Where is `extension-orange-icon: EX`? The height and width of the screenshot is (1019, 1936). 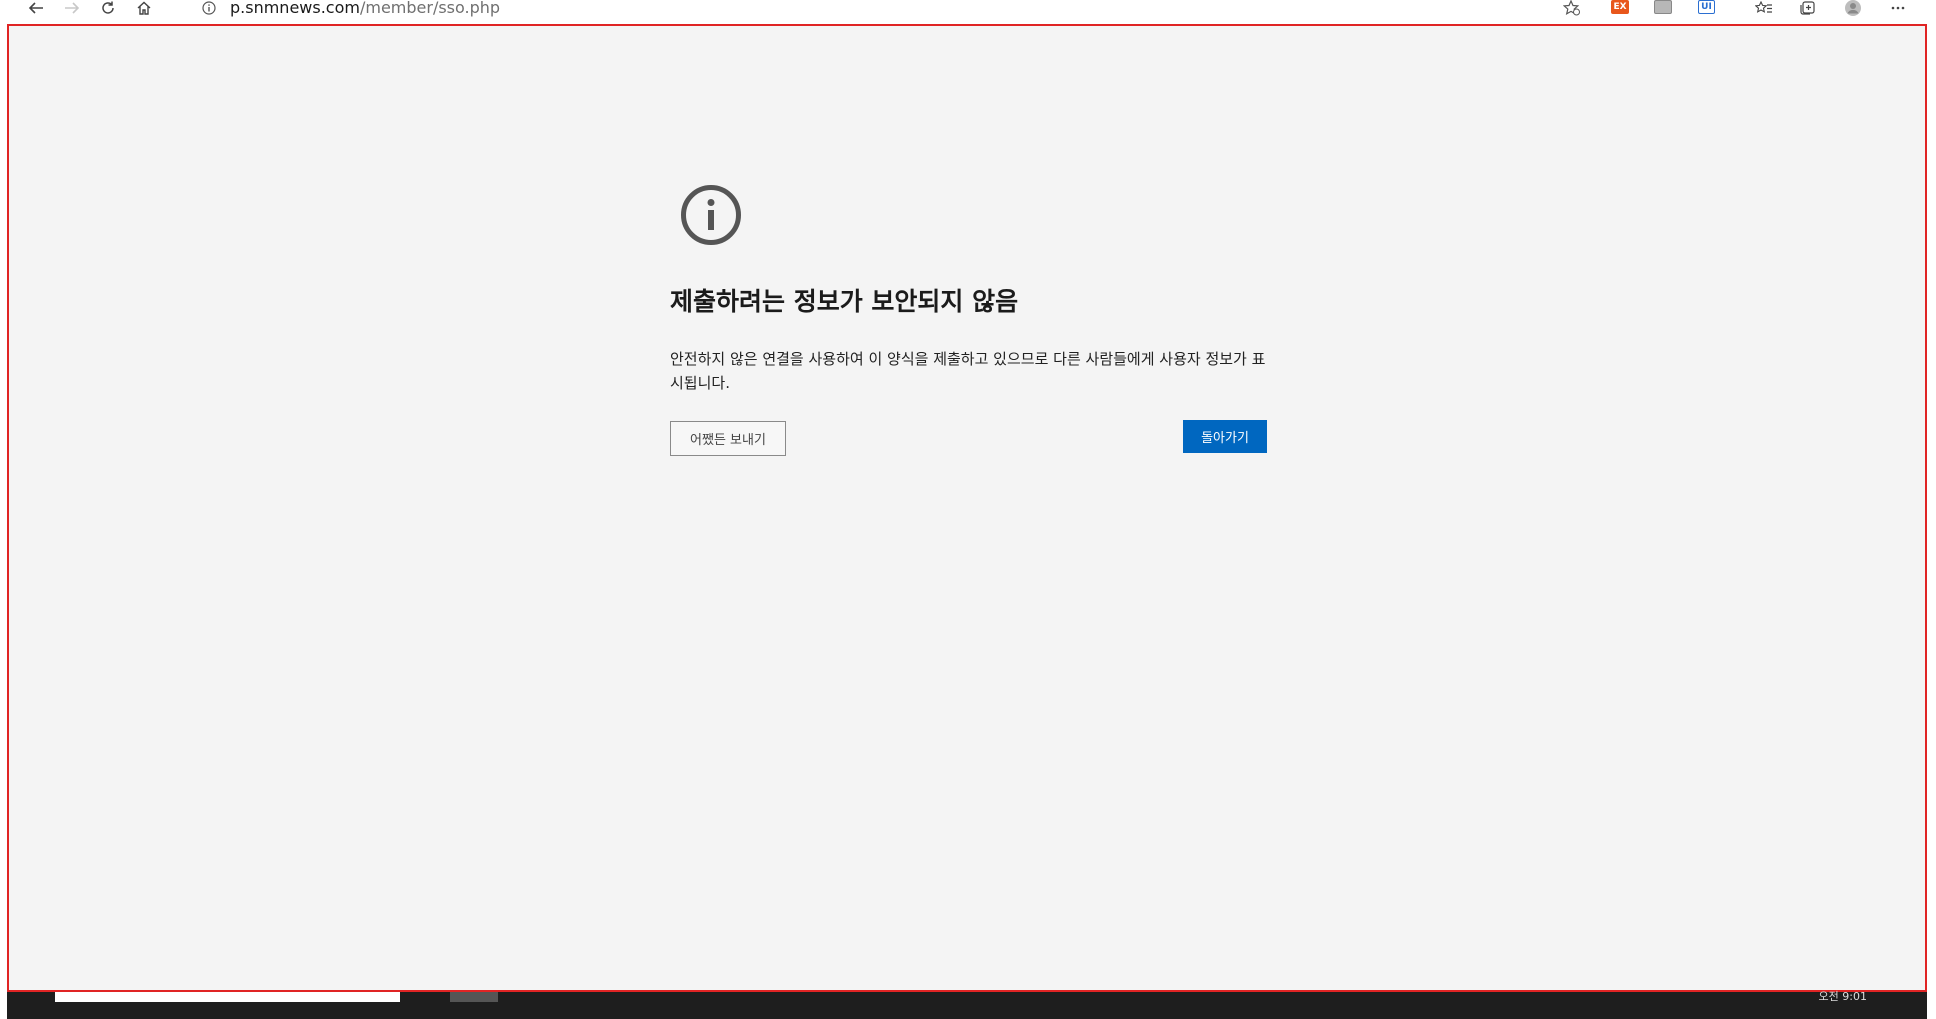 extension-orange-icon: EX is located at coordinates (1620, 7).